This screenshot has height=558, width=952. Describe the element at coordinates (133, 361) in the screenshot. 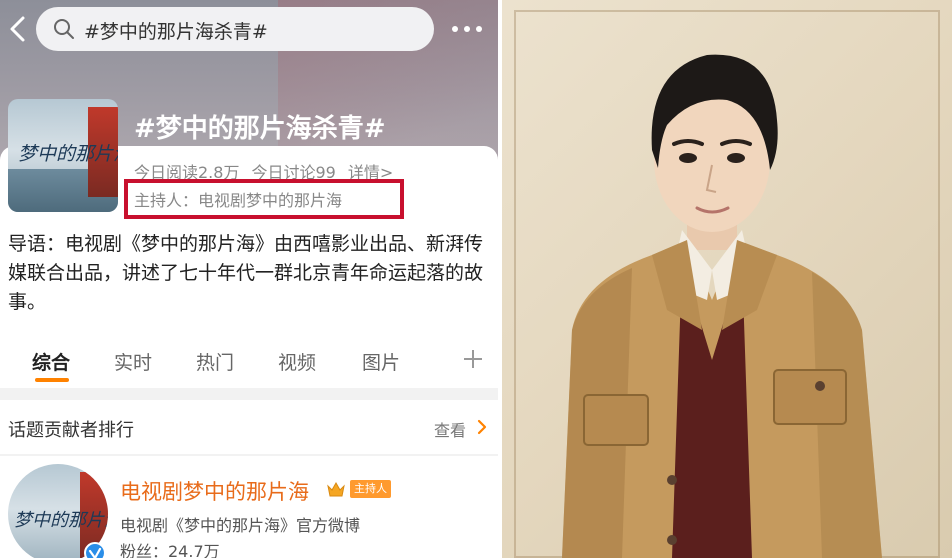

I see `tab-realtime: 实时` at that location.